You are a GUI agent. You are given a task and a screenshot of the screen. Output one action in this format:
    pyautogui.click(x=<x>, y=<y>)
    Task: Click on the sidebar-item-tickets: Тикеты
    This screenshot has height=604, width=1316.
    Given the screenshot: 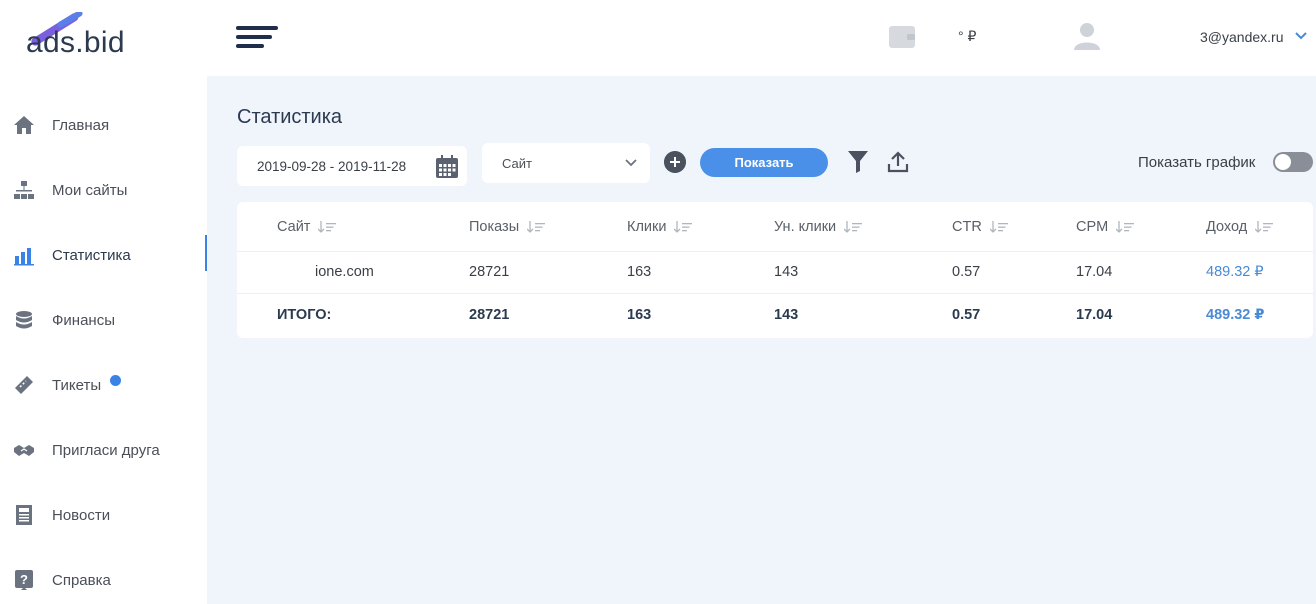 What is the action you would take?
    pyautogui.click(x=103, y=385)
    